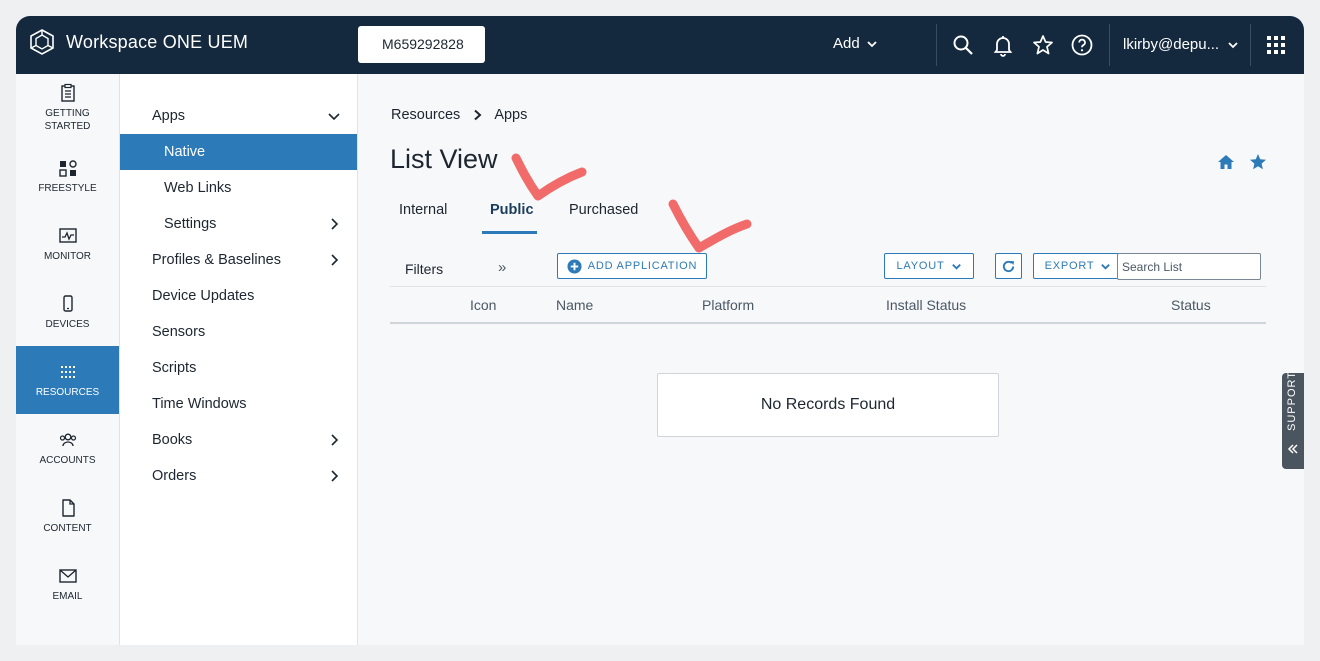  I want to click on nav-monitor: MONITOR, so click(67, 244).